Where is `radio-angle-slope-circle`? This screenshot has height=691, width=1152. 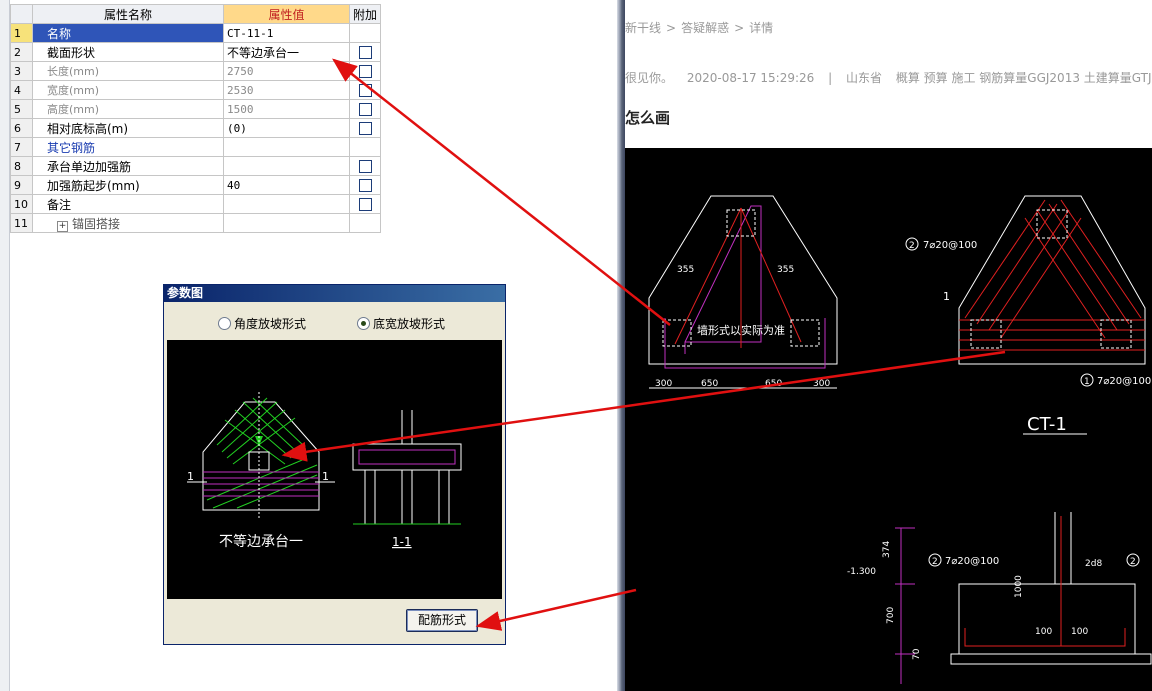
radio-angle-slope-circle is located at coordinates (224, 323).